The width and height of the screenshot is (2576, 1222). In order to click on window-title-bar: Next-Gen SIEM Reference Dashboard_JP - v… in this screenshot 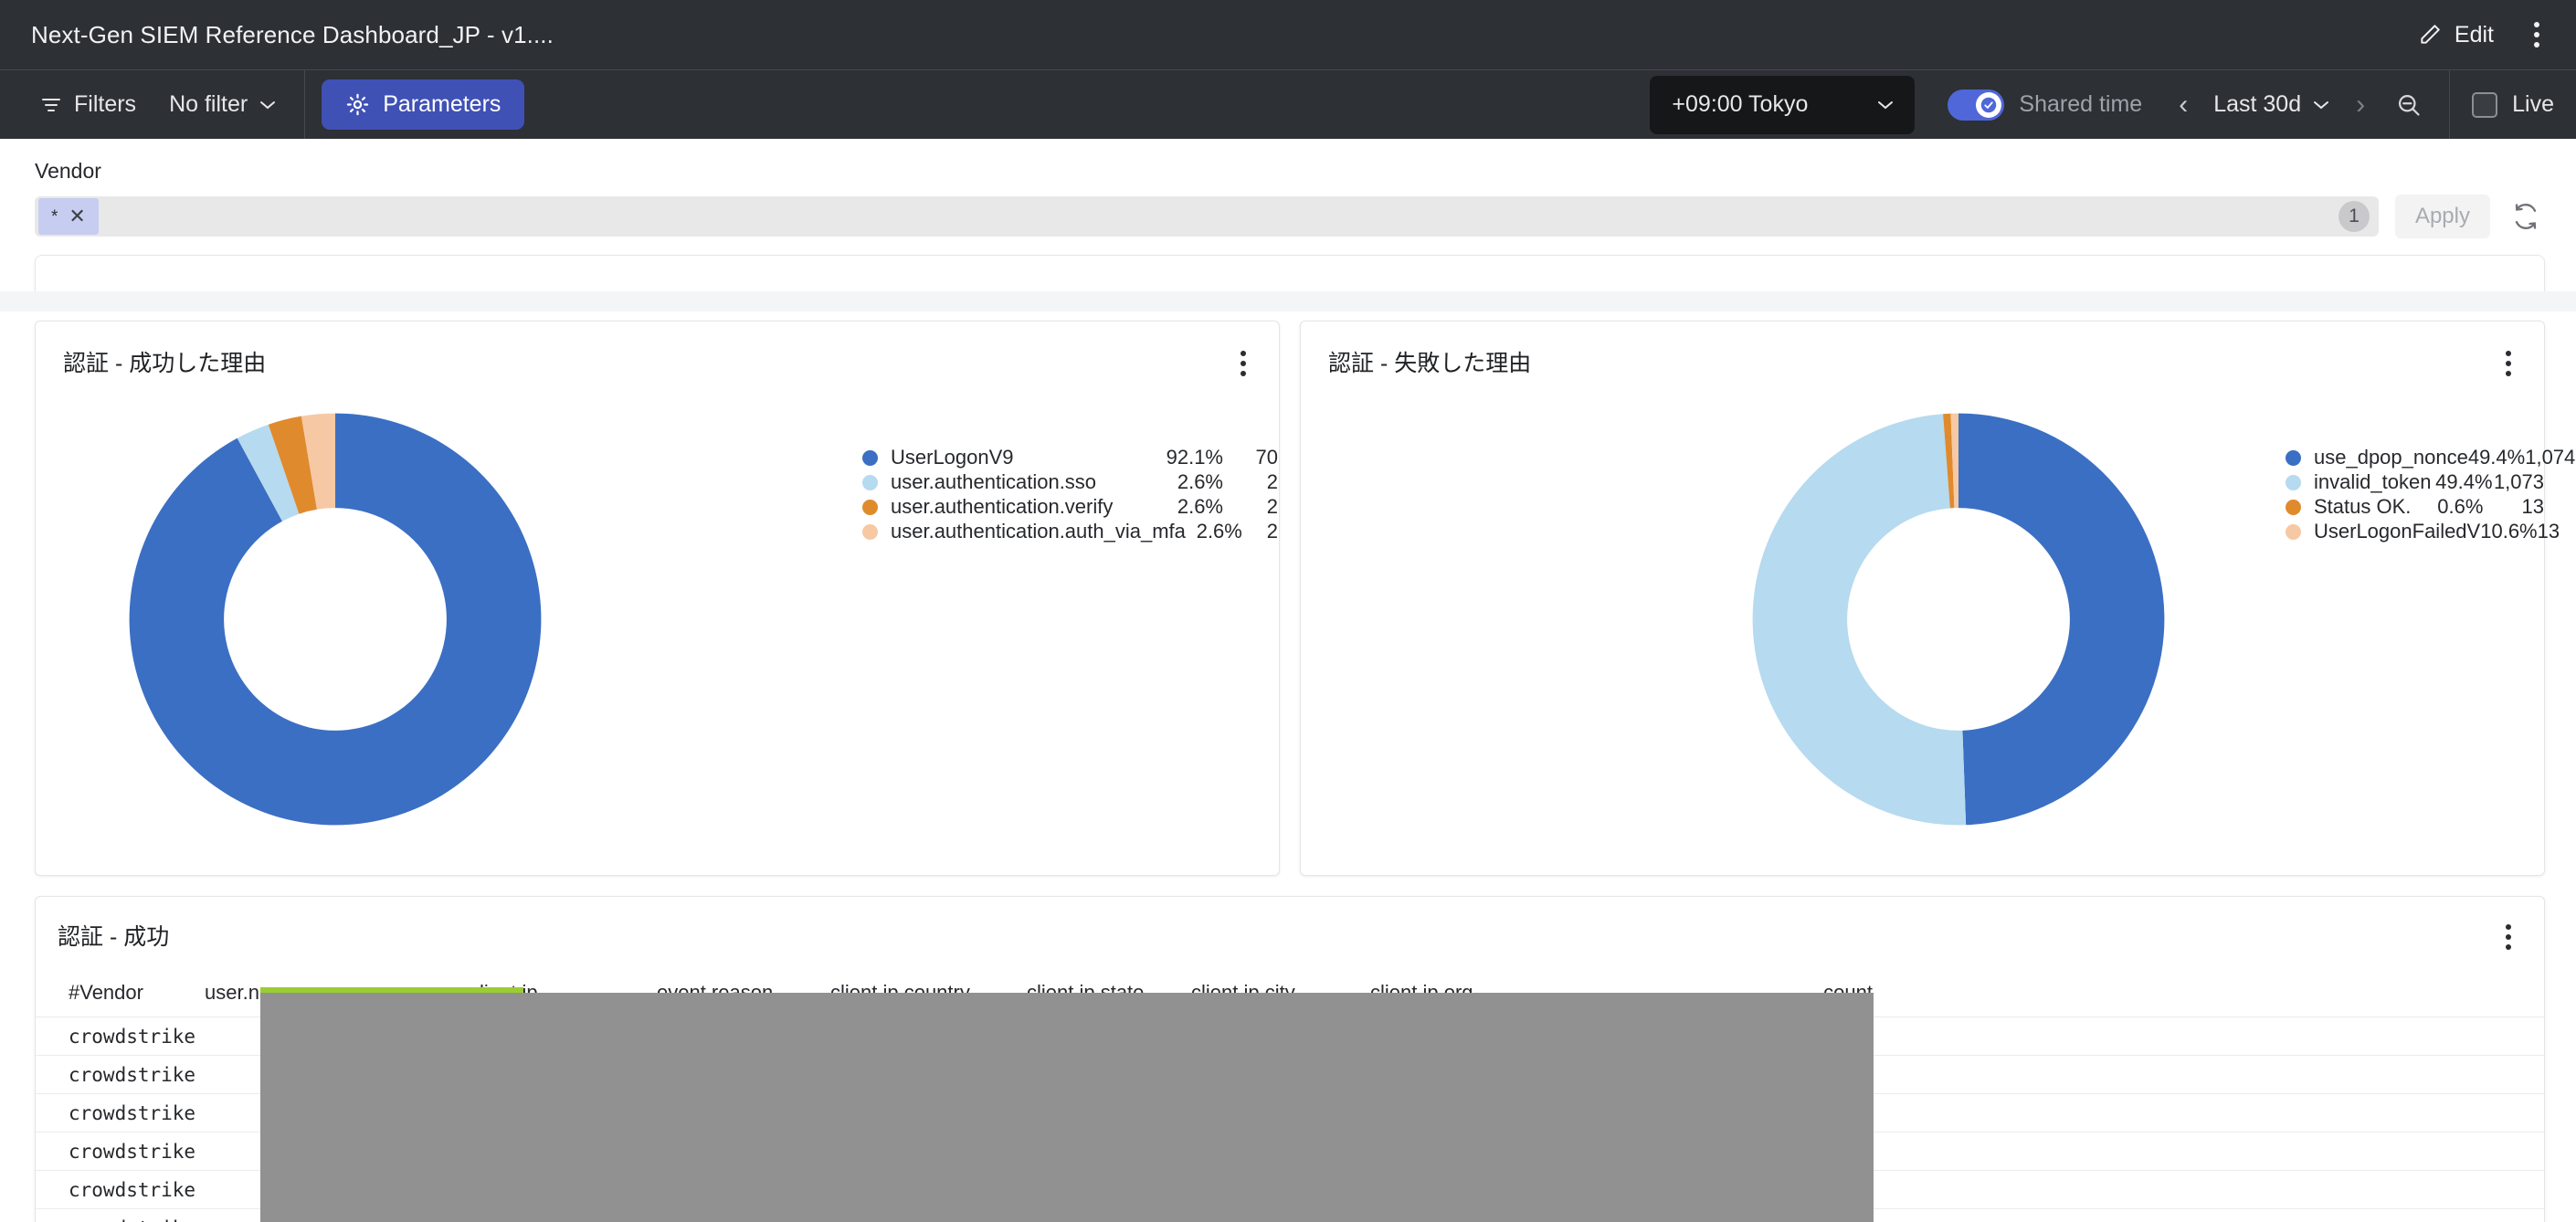, I will do `click(1288, 34)`.